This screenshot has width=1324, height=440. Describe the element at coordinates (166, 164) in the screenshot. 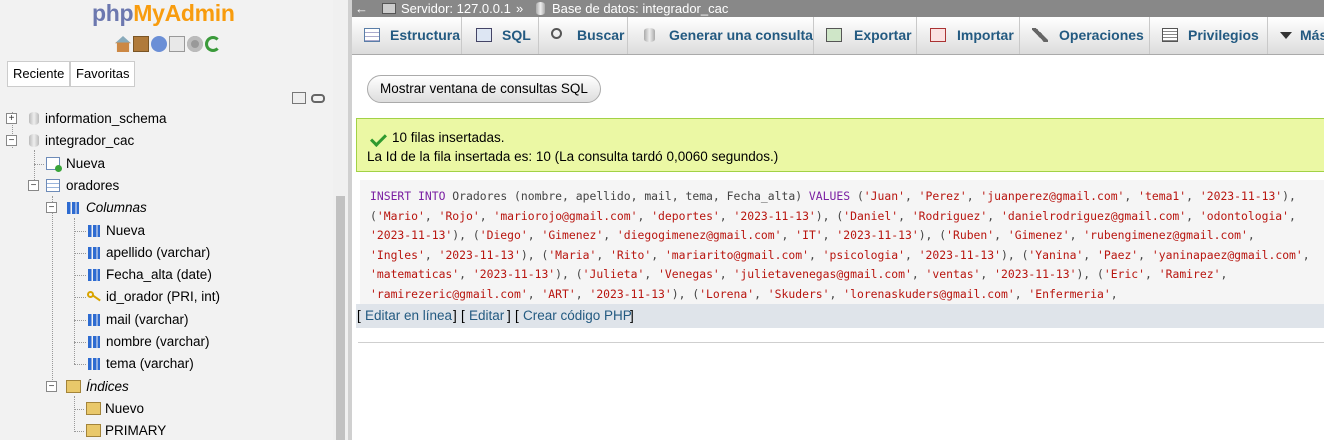

I see `tree-new-table: Nueva` at that location.